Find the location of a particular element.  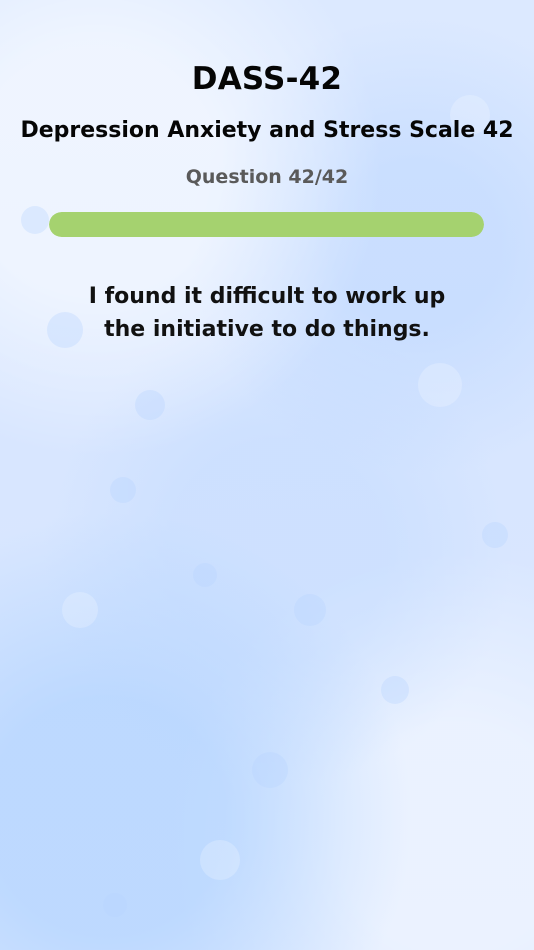

page-subtitle: Depression Anxiety and Stress Scale 42 is located at coordinates (267, 131).